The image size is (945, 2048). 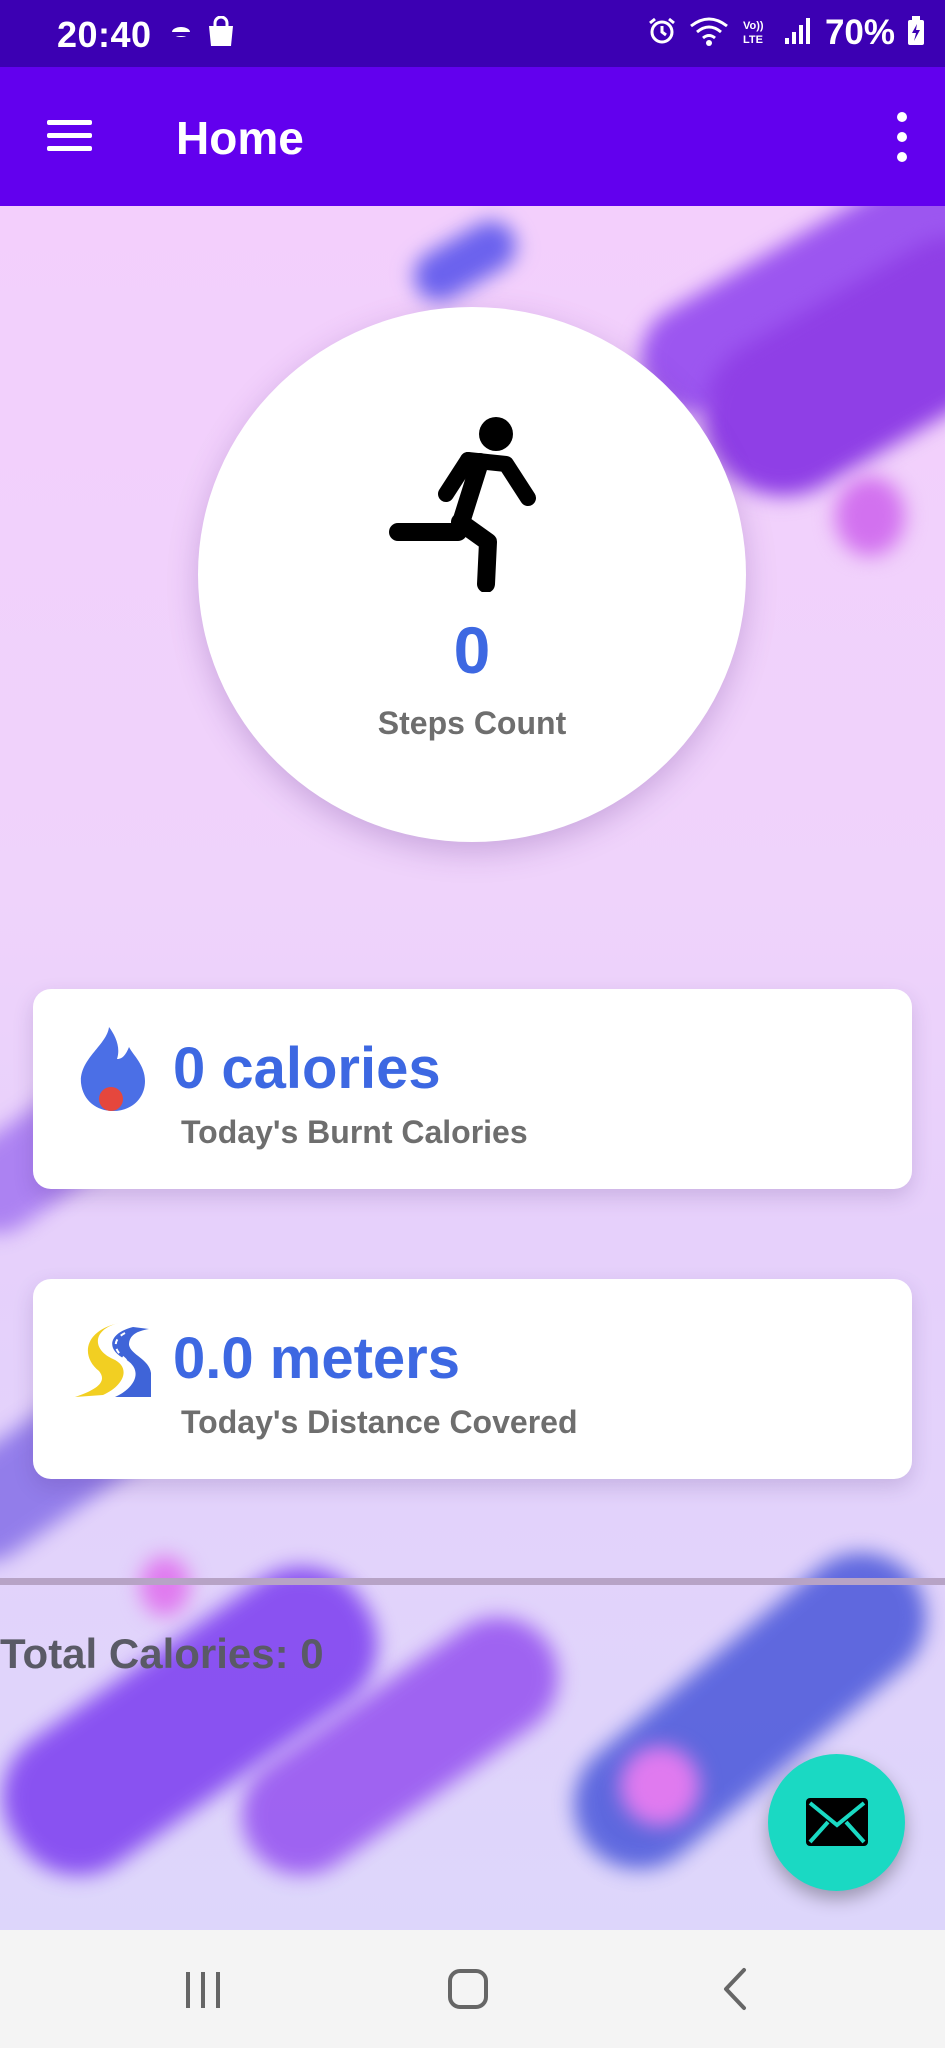 I want to click on status-time: 20:40, so click(x=104, y=34).